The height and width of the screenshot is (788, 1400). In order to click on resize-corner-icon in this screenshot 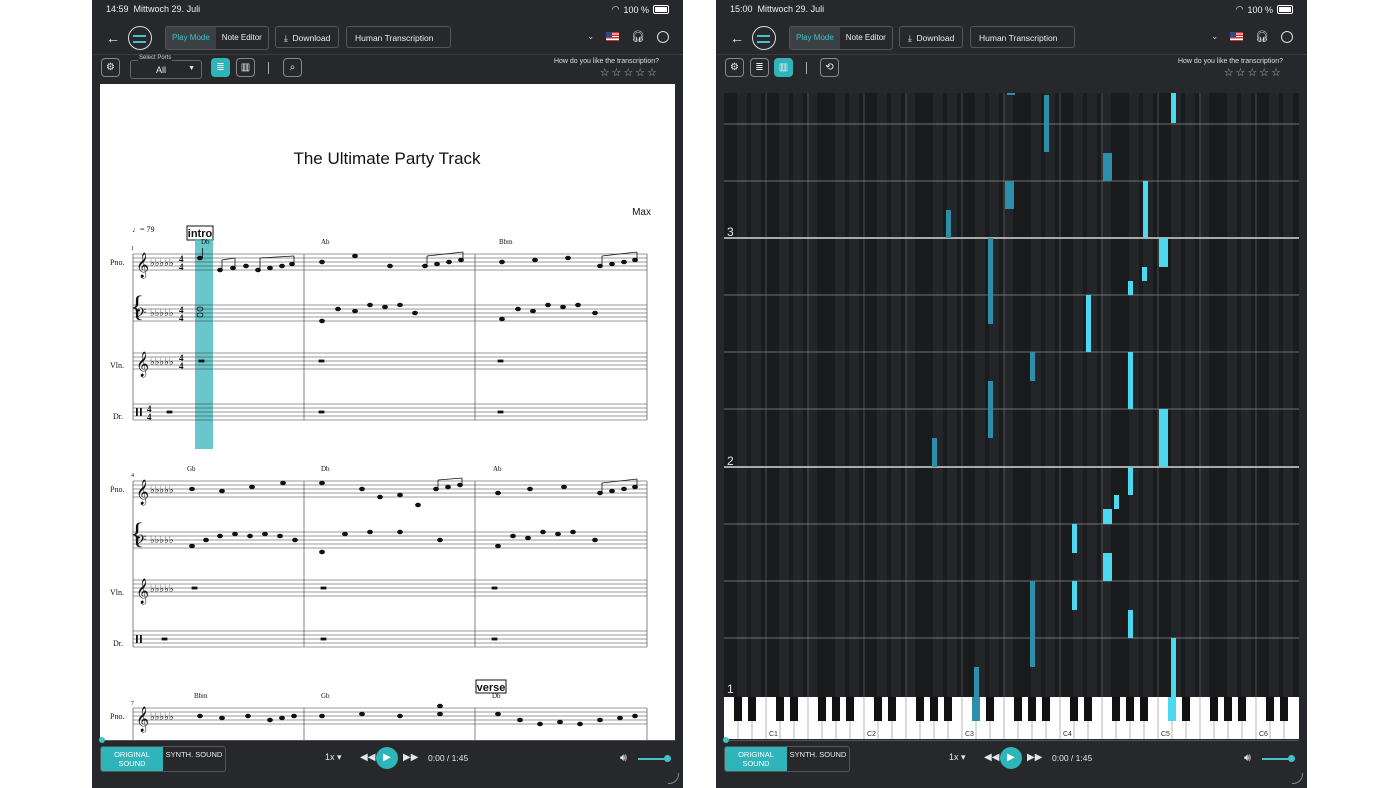, I will do `click(673, 778)`.